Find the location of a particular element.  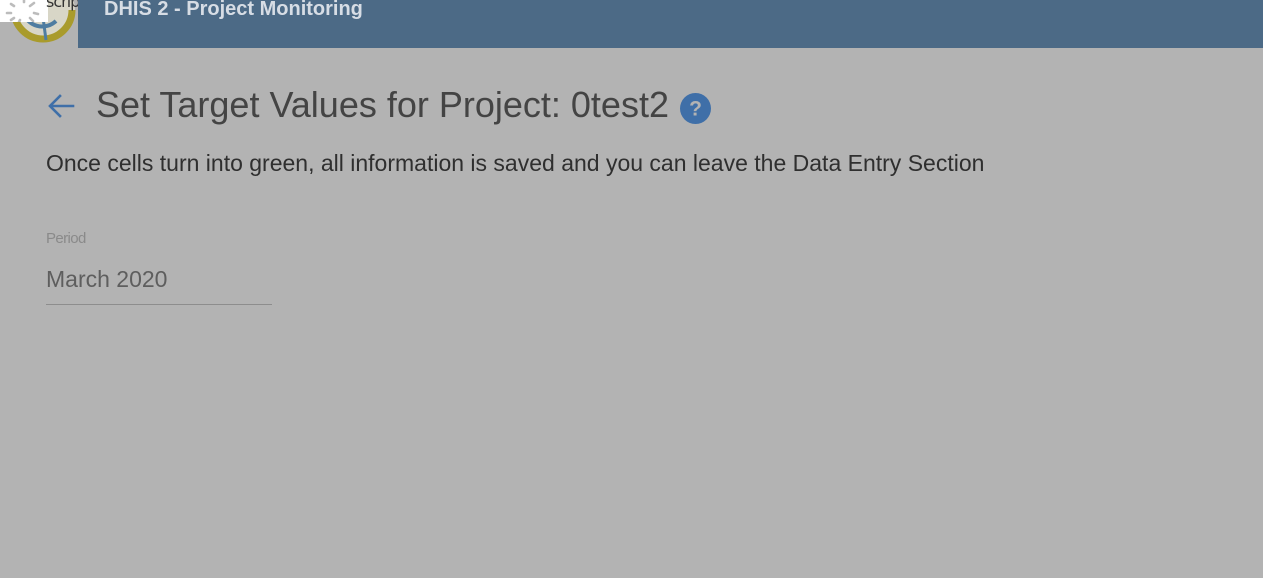

app-header: scripts DHIS 2 - Project Monitoring is located at coordinates (631, 24).